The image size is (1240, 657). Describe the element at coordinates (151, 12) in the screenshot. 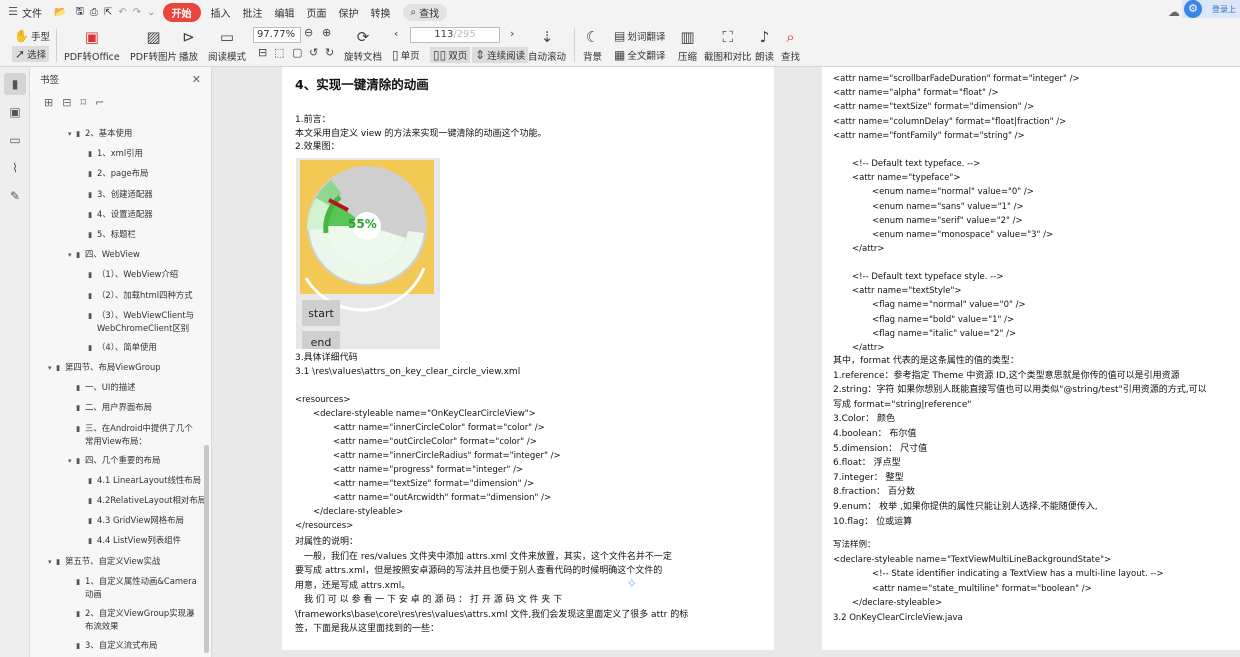

I see `more-icon: ⌄` at that location.